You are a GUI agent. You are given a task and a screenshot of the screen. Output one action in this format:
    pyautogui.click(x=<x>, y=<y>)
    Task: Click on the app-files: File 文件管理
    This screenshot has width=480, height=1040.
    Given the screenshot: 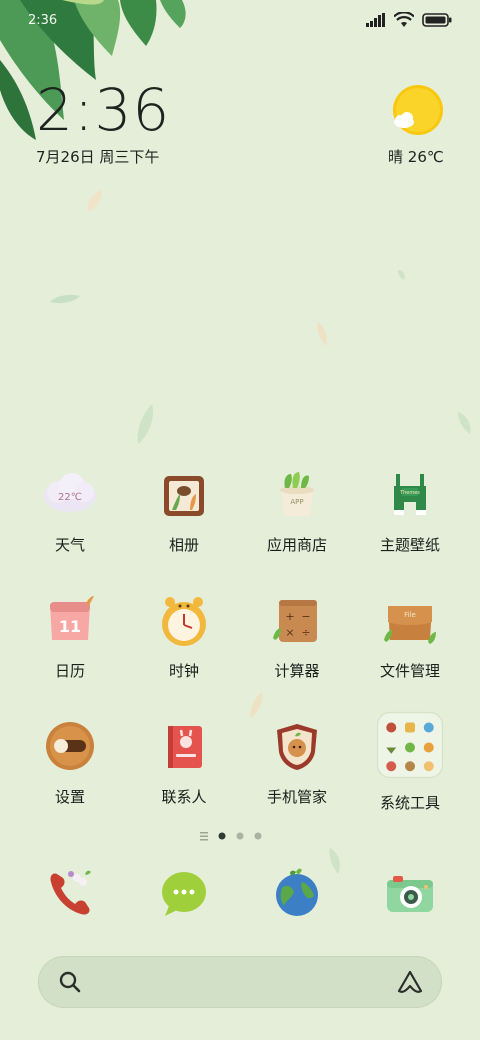 What is the action you would take?
    pyautogui.click(x=410, y=636)
    